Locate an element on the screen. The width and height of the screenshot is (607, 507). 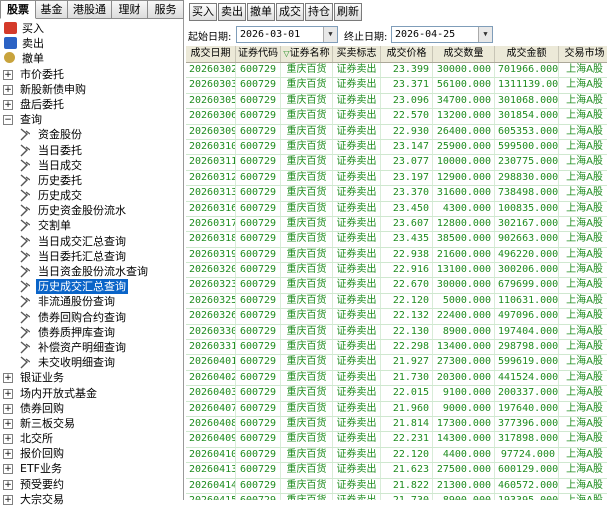
tree-item: + 盘后委托 is located at coordinates (91, 104).